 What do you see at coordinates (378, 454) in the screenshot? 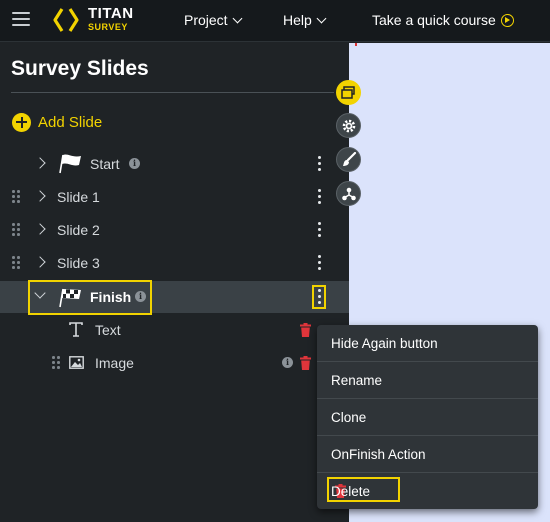
I see `menu-item-label: OnFinish Action` at bounding box center [378, 454].